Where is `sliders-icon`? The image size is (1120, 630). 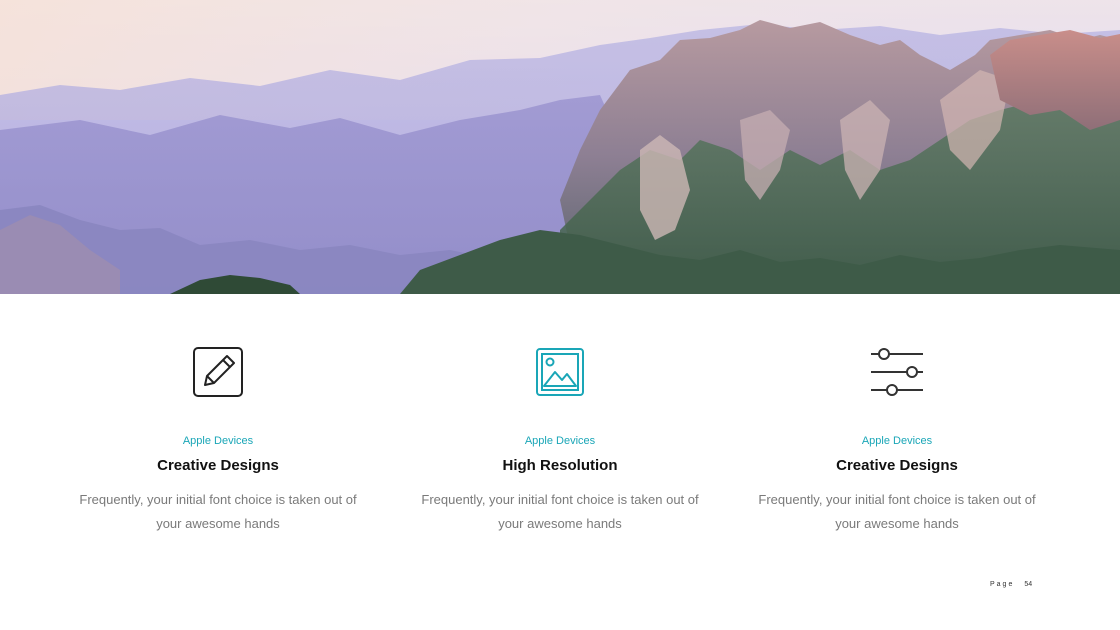
sliders-icon is located at coordinates (897, 372).